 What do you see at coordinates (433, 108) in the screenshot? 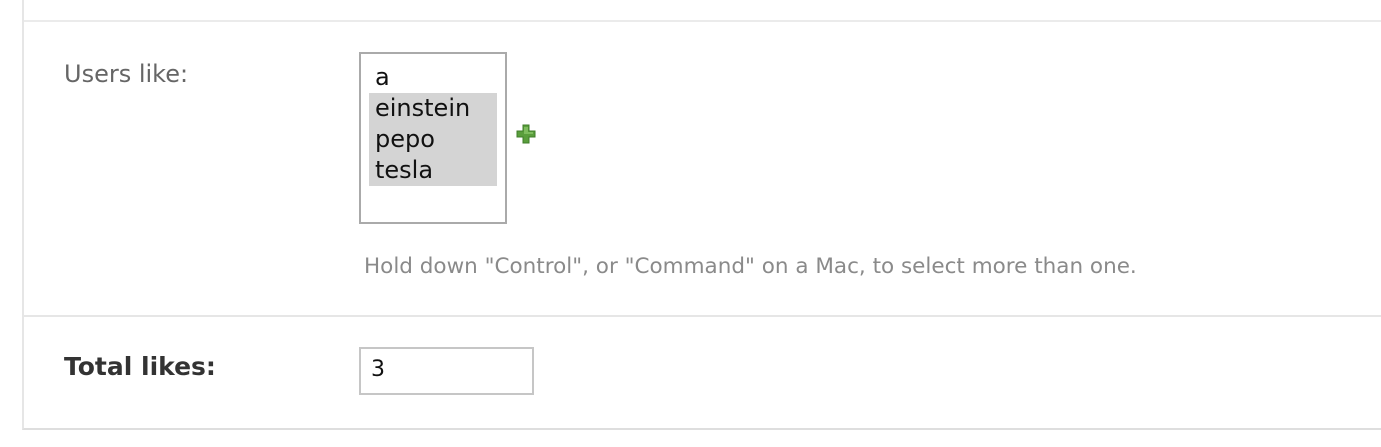
I see `user-option-einstein: einstein` at bounding box center [433, 108].